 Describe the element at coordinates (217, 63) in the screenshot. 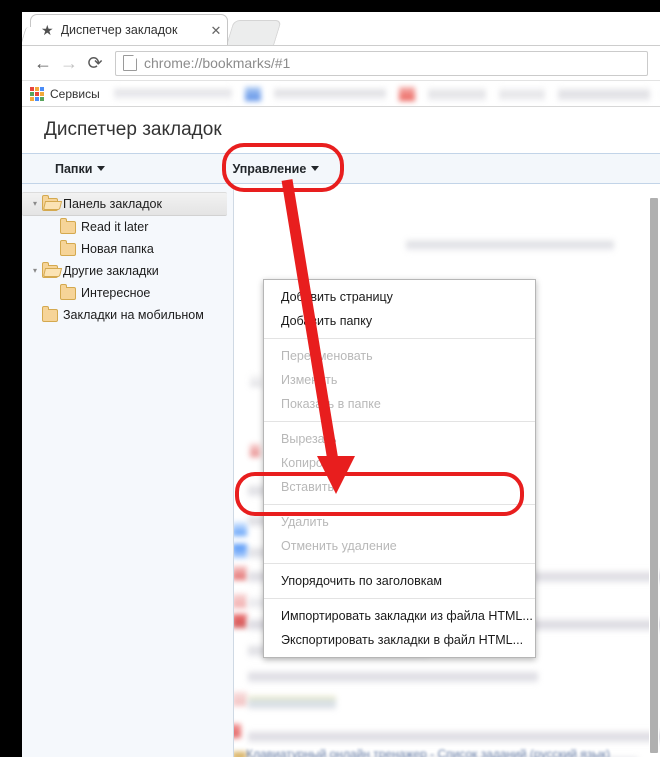

I see `address-bar-url: chrome://bookmarks/#1` at that location.